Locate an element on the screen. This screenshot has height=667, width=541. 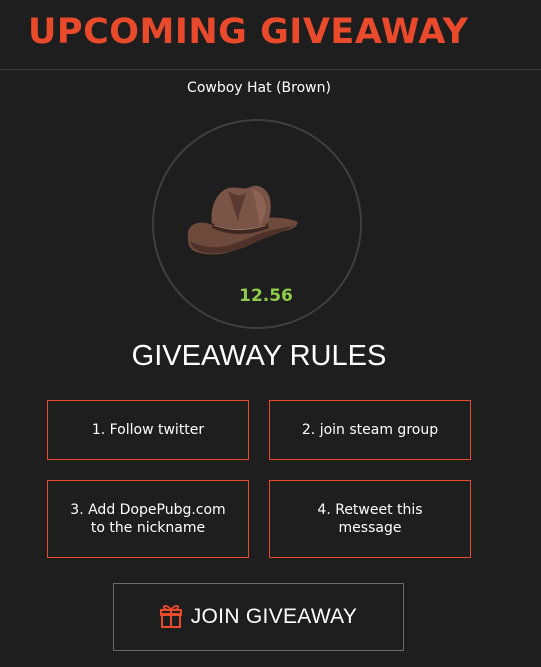
gift-icon is located at coordinates (170, 616).